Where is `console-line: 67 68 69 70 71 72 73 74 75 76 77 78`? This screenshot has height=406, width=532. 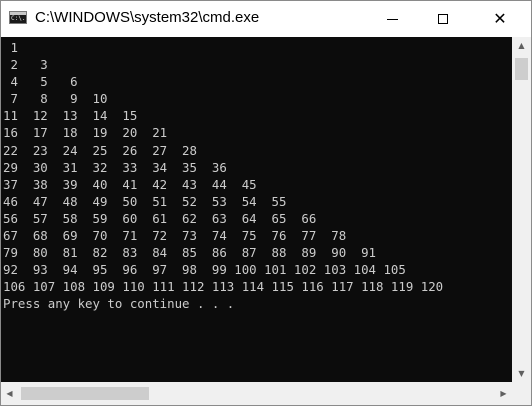 console-line: 67 68 69 70 71 72 73 74 75 76 77 78 is located at coordinates (175, 235).